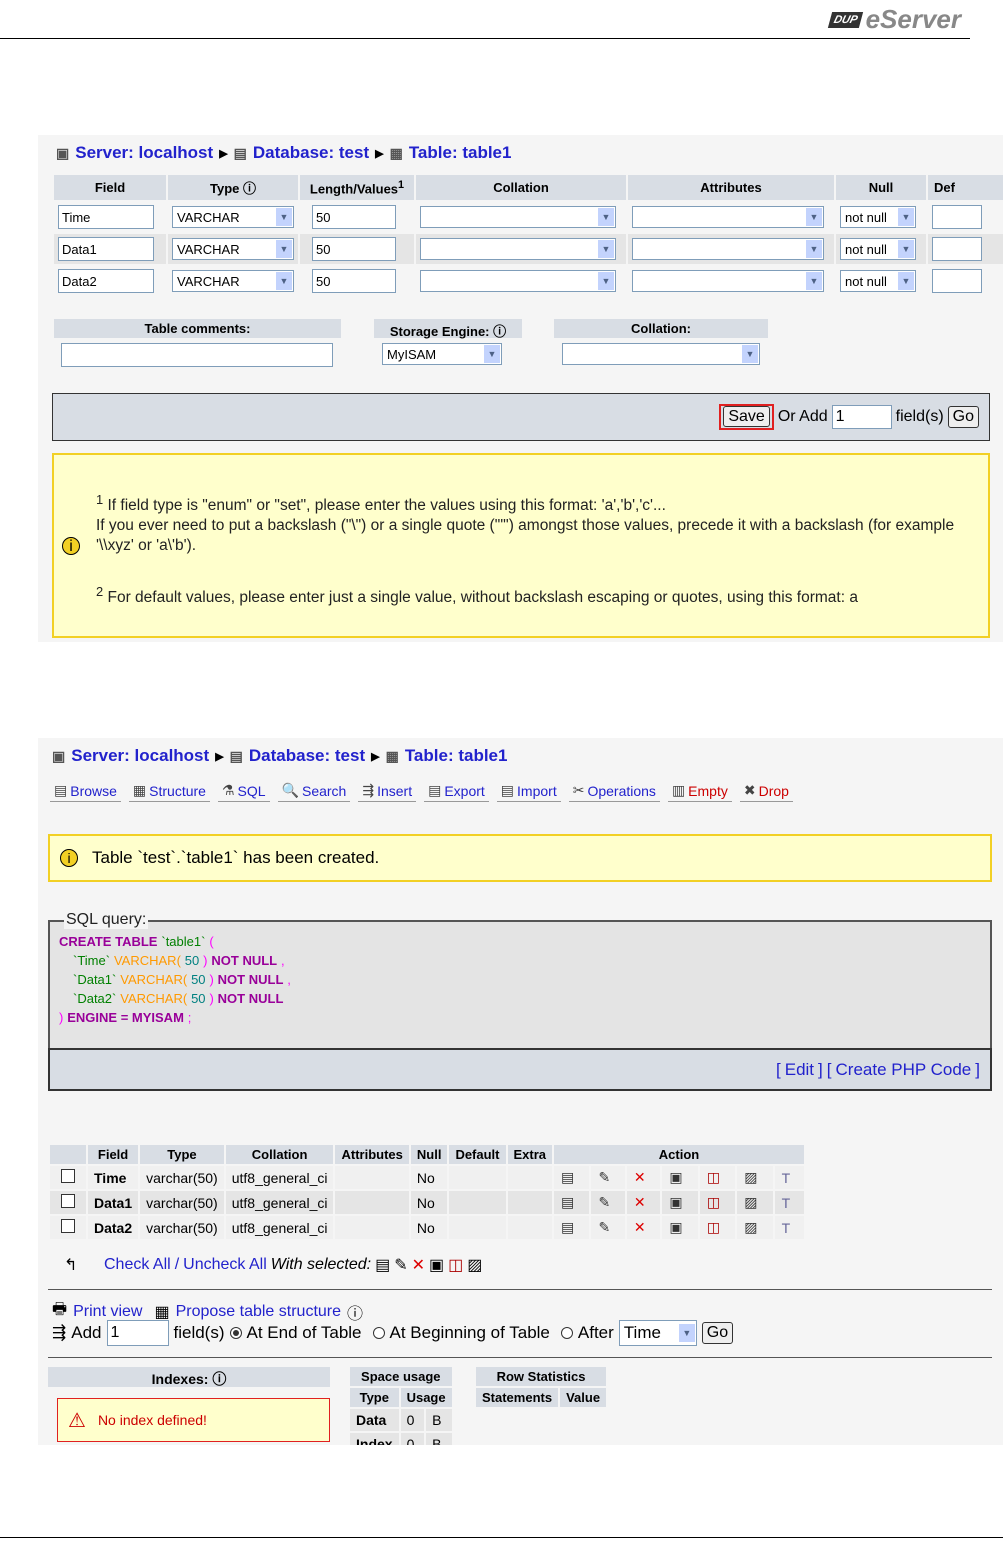 This screenshot has width=1003, height=1545. Describe the element at coordinates (85, 791) in the screenshot. I see `tab-browse: ▤ Browse` at that location.